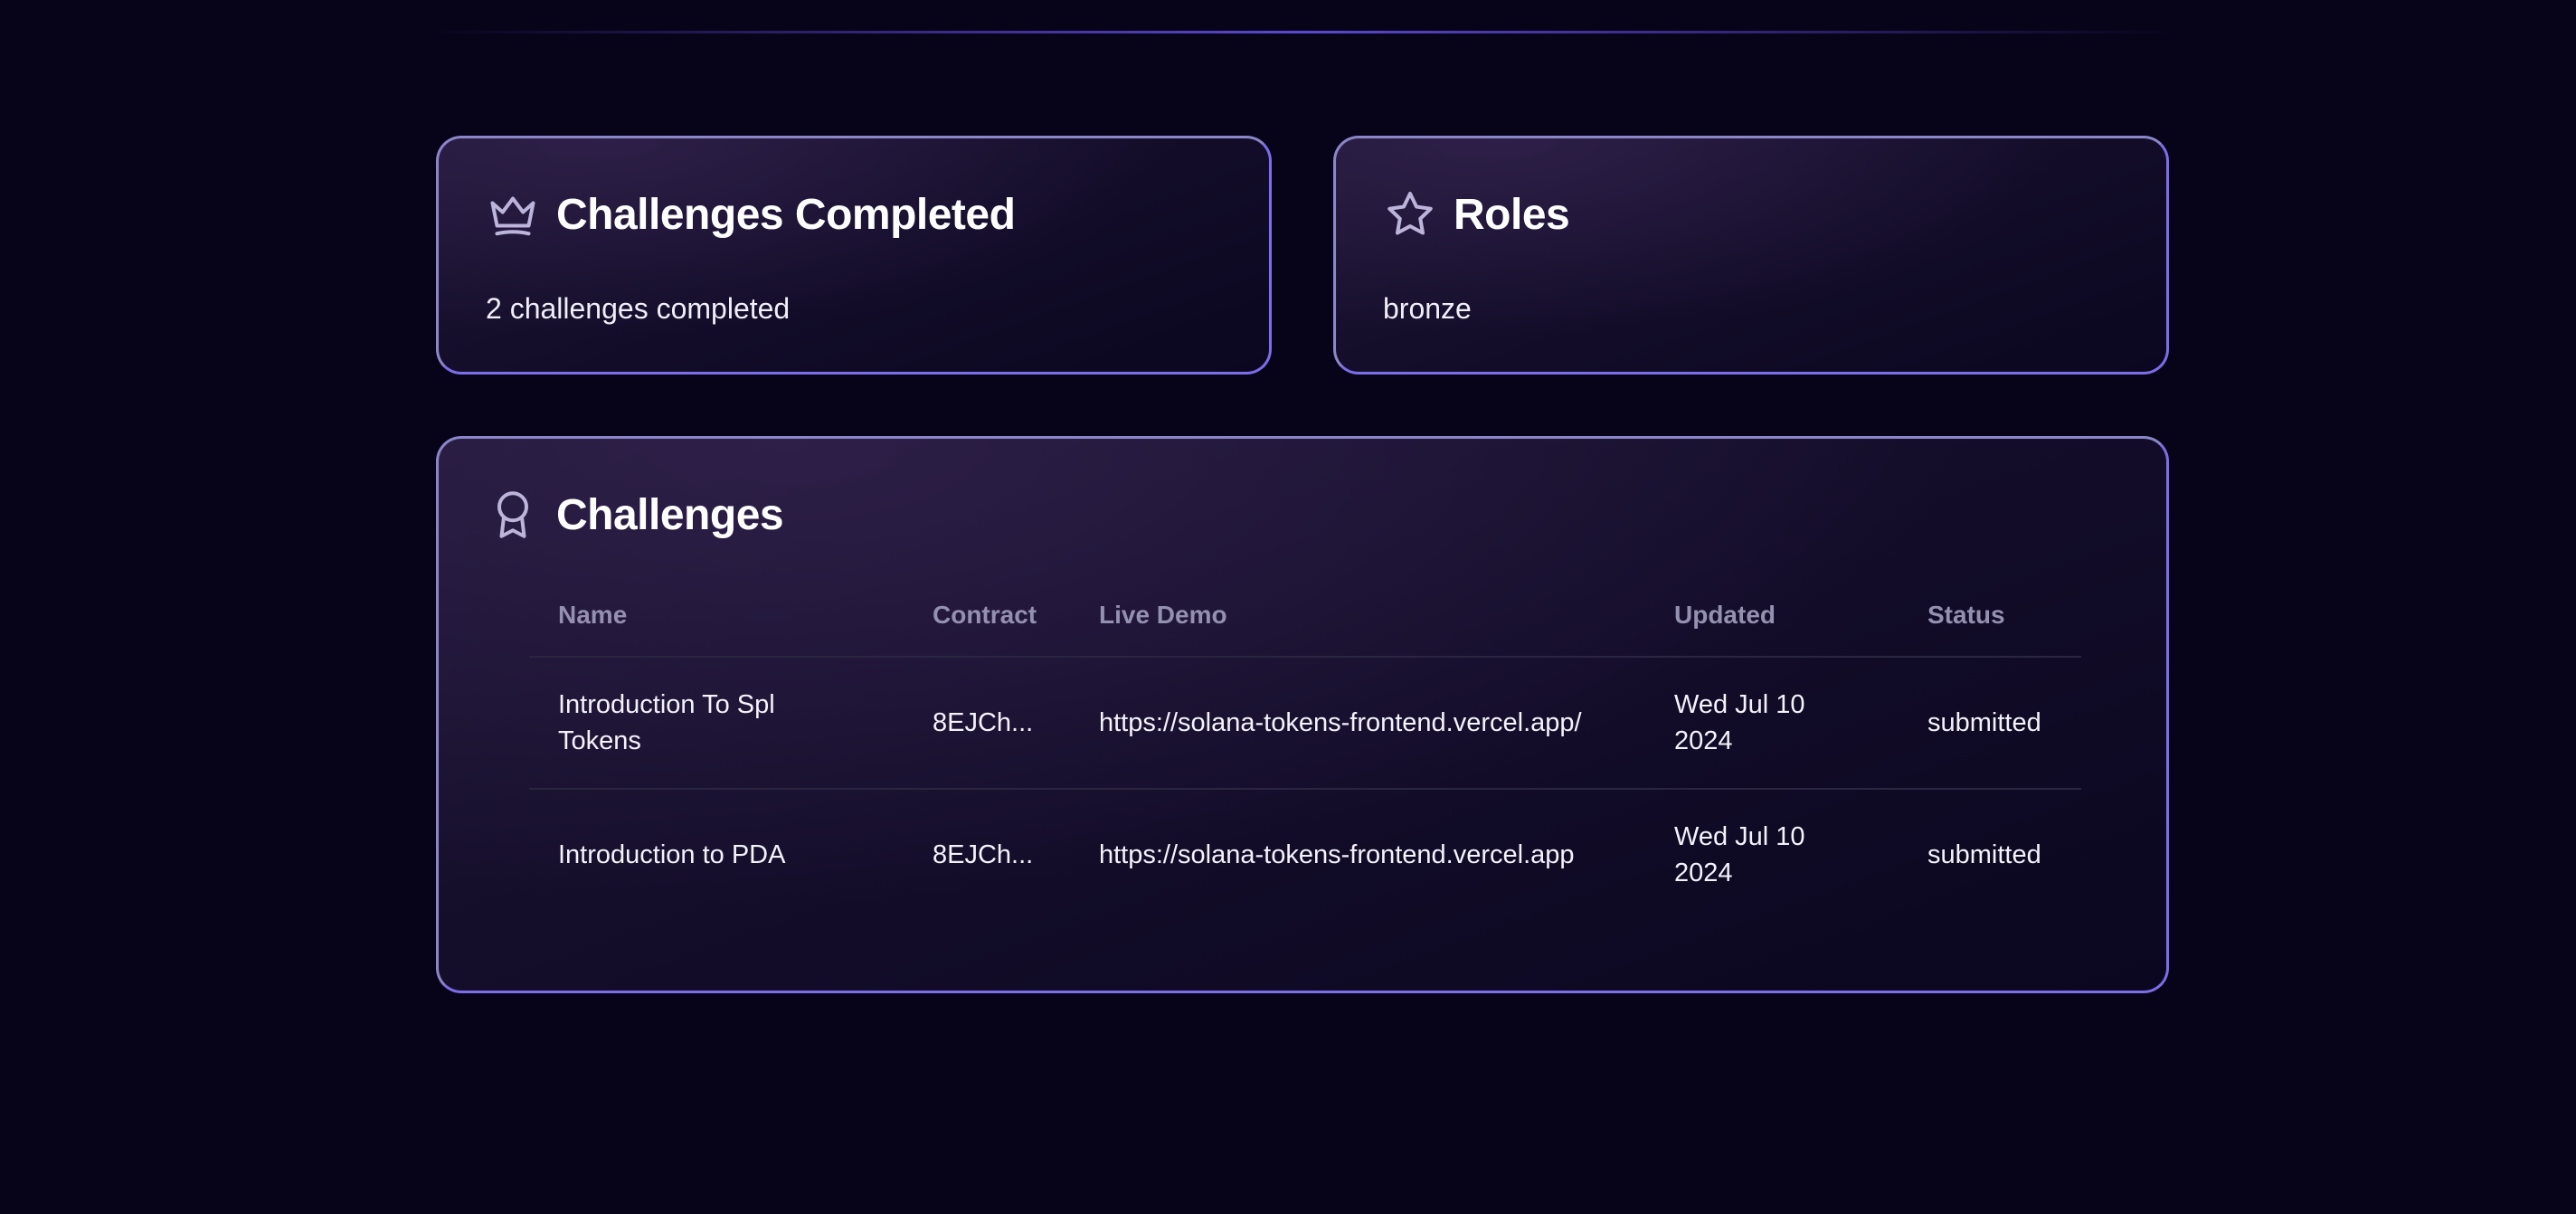 This screenshot has height=1214, width=2576. What do you see at coordinates (1305, 616) in the screenshot?
I see `table-header: Name Contract Live Demo Updated Status` at bounding box center [1305, 616].